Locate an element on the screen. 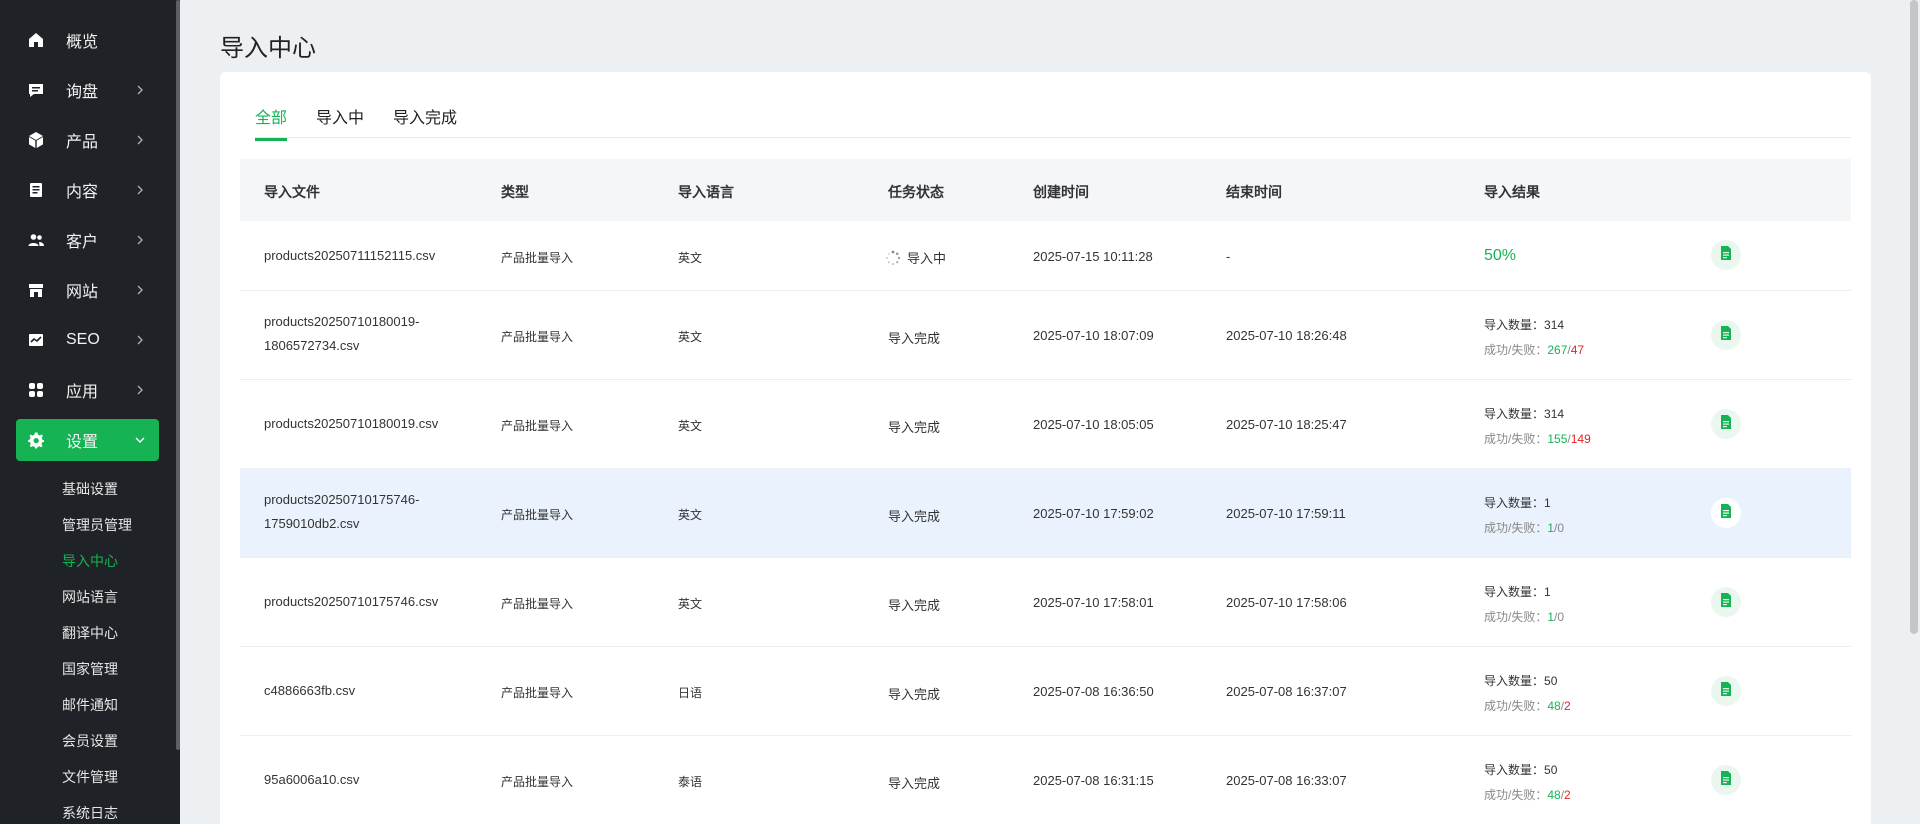  file-name: products20250710175746.csv is located at coordinates (351, 601).